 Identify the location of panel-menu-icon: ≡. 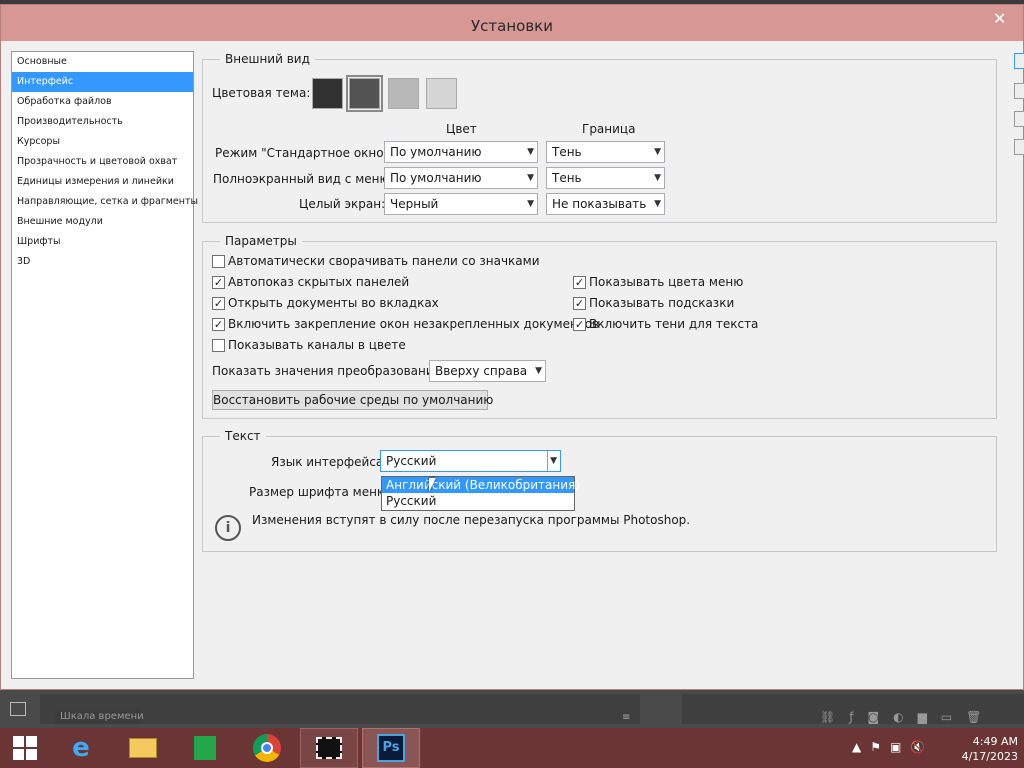
(626, 717).